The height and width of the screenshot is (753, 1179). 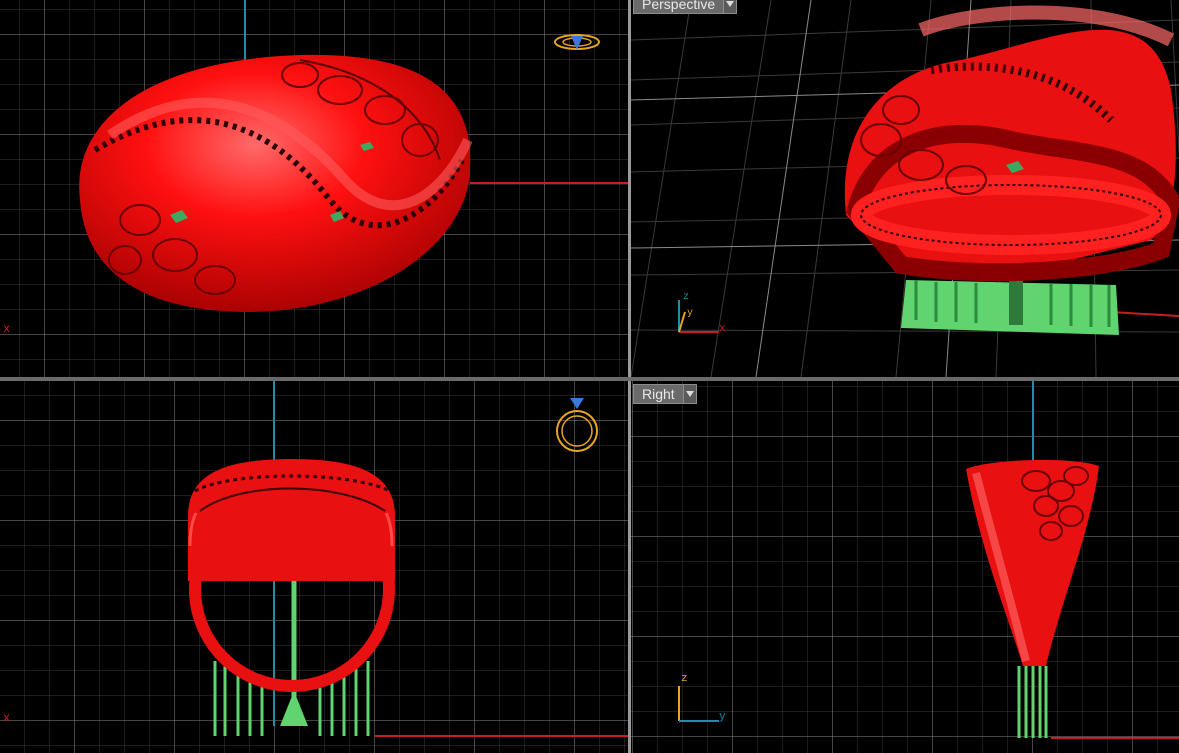 I want to click on viewport-title-perspective: Perspective, so click(x=685, y=7).